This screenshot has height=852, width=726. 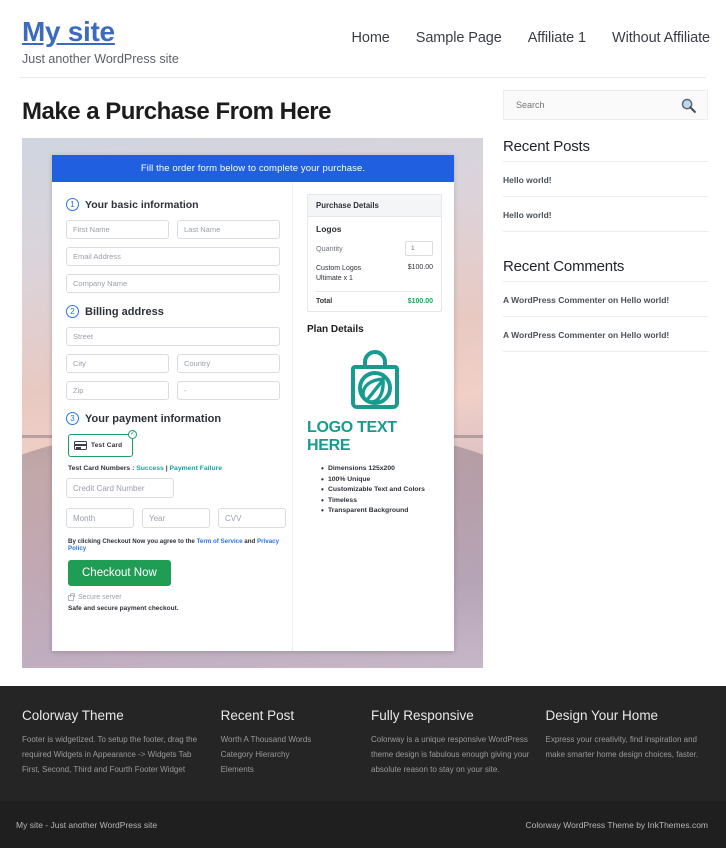 What do you see at coordinates (100, 518) in the screenshot?
I see `expiry-month-select: Month` at bounding box center [100, 518].